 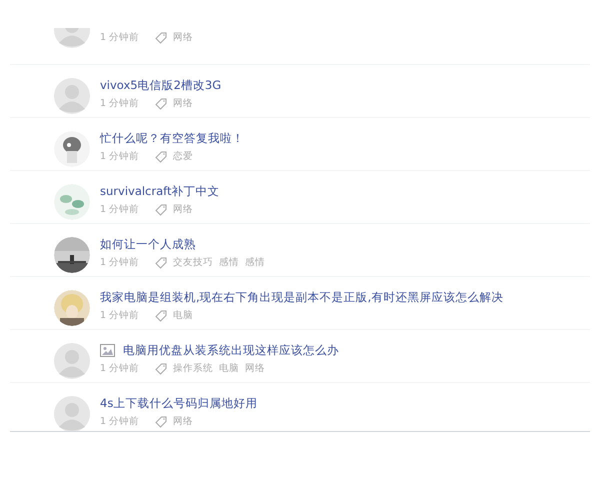 I want to click on tag-link: 操作系统, so click(x=193, y=368).